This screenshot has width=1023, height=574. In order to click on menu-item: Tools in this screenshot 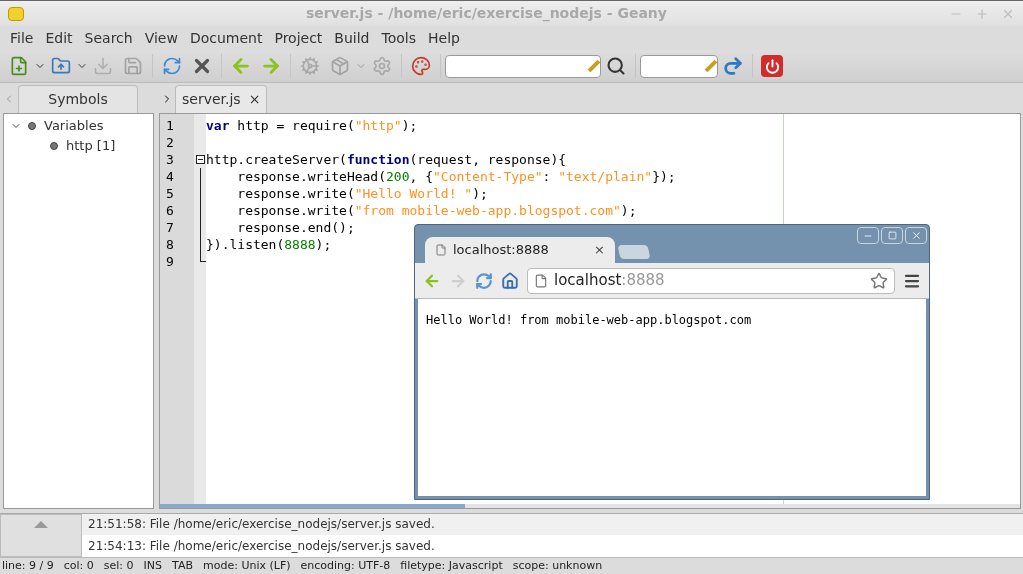, I will do `click(398, 38)`.